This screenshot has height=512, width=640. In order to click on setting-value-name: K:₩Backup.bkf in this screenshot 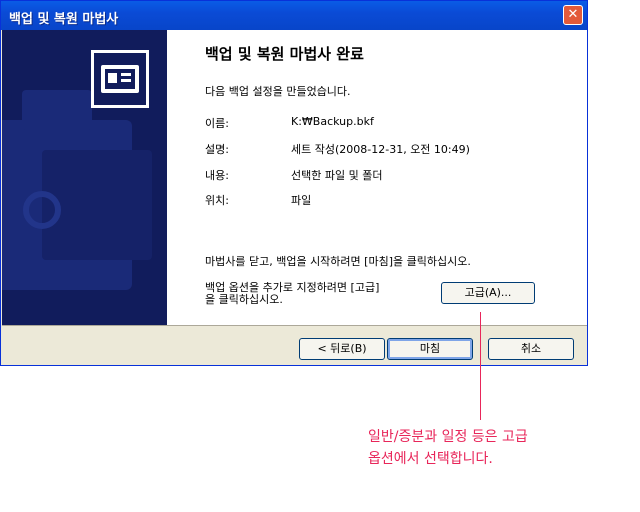, I will do `click(332, 121)`.